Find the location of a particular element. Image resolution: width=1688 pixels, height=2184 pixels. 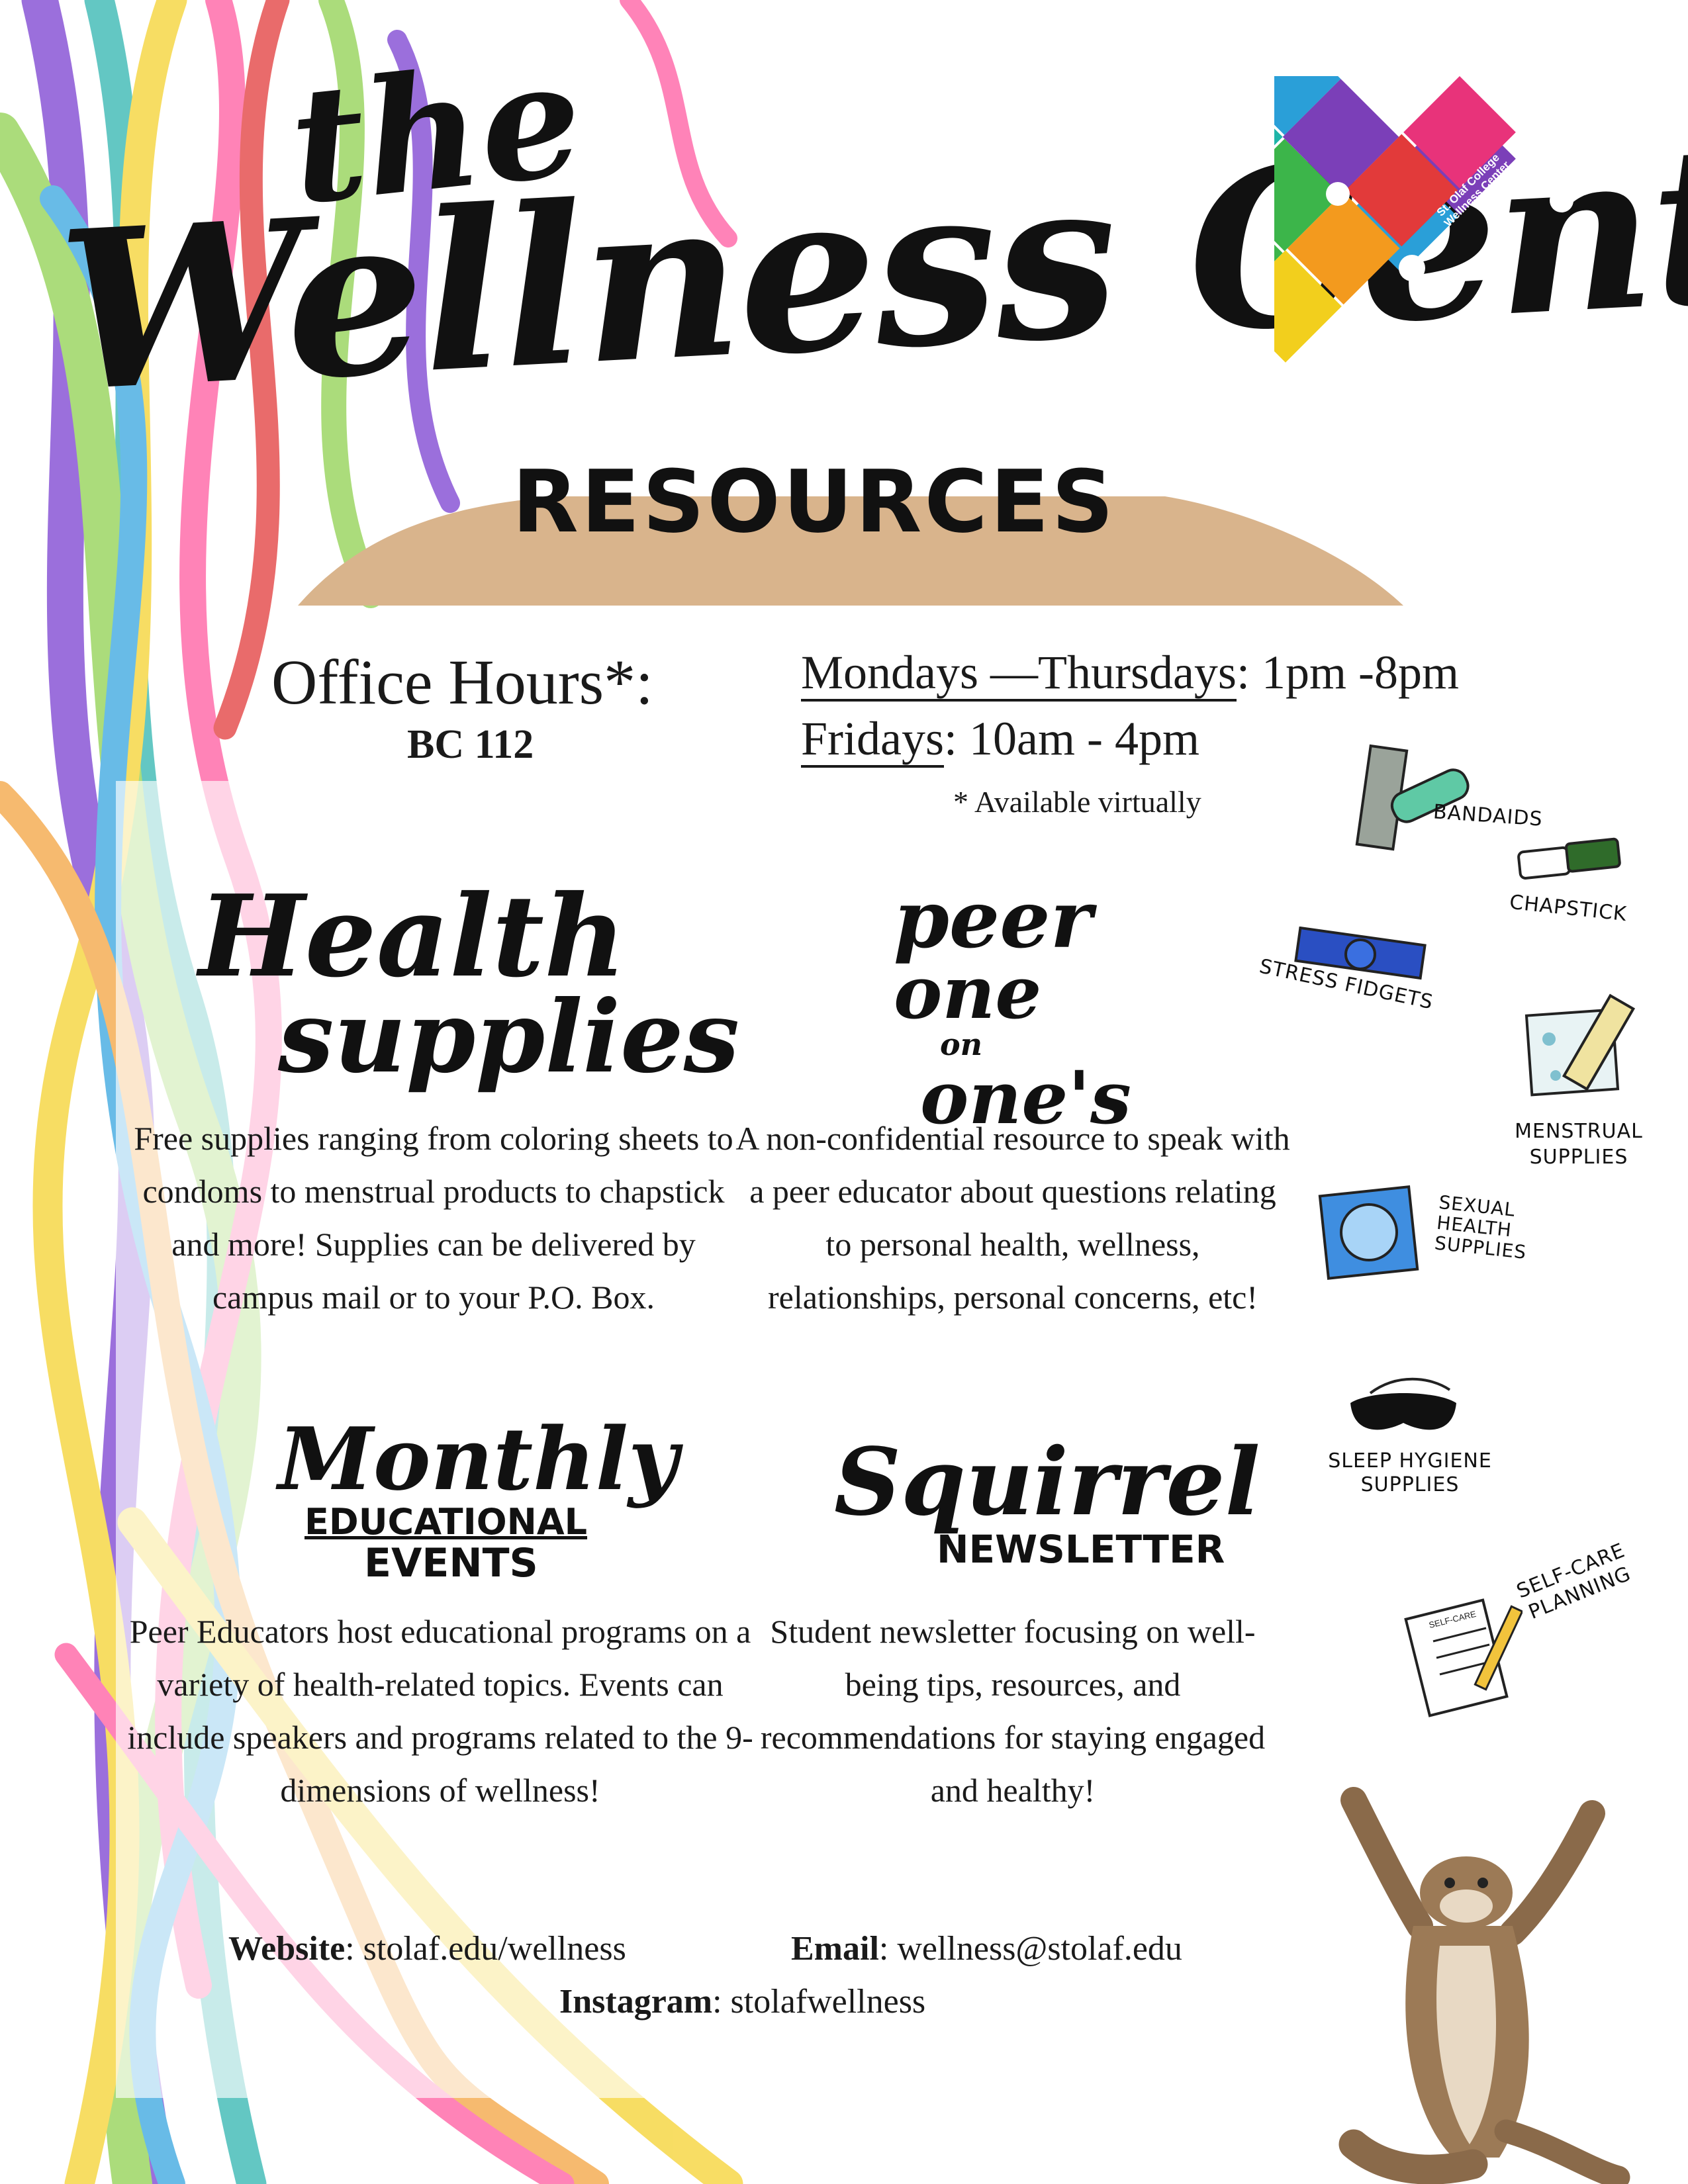

peer-one-on-ones-heading: peer one on one's is located at coordinates (1026, 1004).